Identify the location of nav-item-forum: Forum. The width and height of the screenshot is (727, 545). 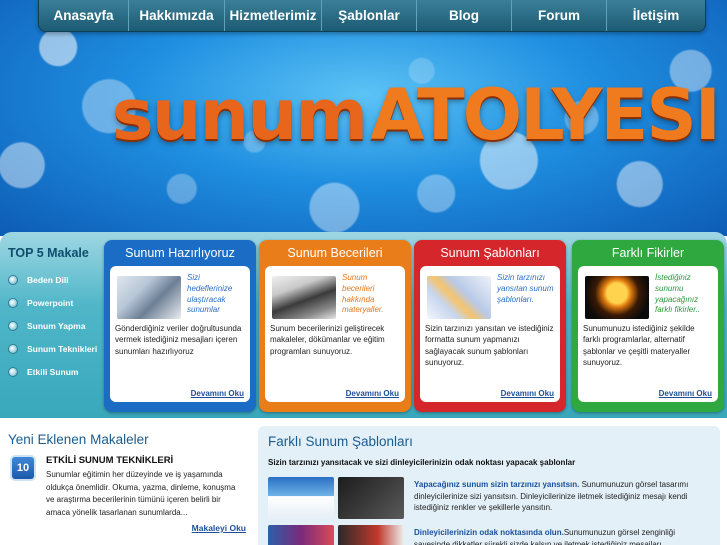
(559, 15).